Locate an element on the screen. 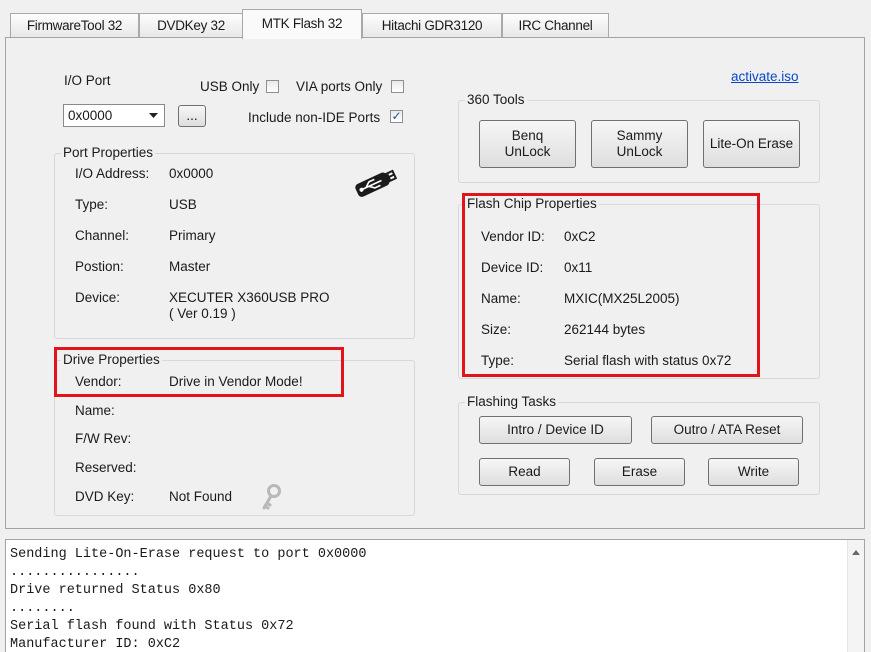 The image size is (871, 652). via-ports-label: VIA ports Only is located at coordinates (339, 86).